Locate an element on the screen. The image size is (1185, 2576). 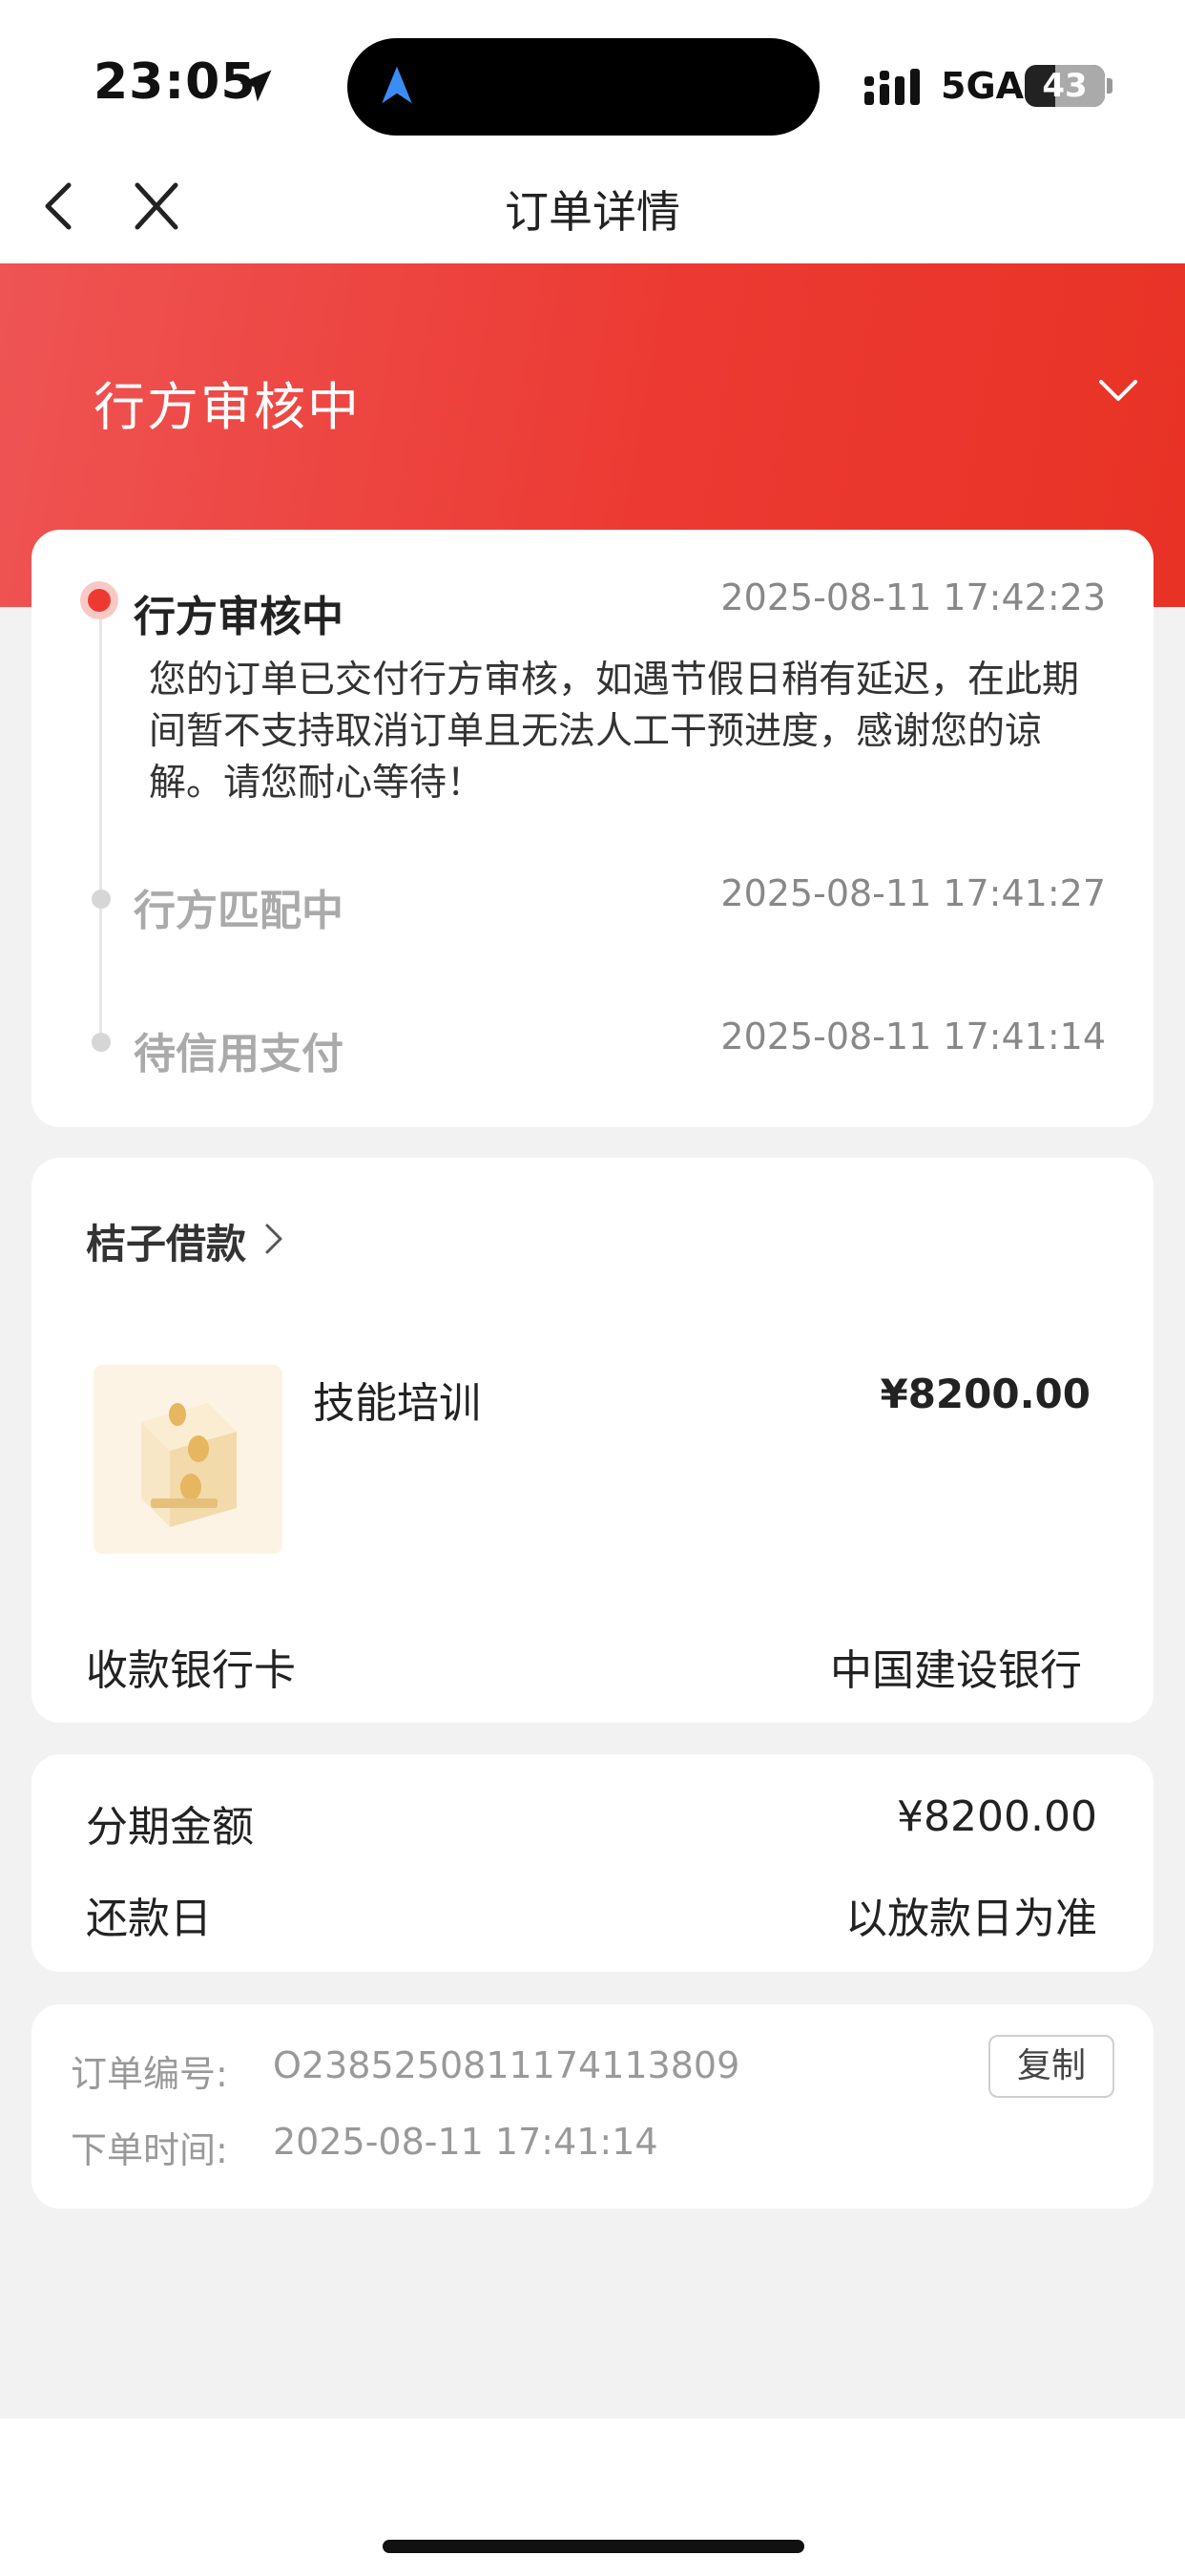
order-meta-card is located at coordinates (592, 2106).